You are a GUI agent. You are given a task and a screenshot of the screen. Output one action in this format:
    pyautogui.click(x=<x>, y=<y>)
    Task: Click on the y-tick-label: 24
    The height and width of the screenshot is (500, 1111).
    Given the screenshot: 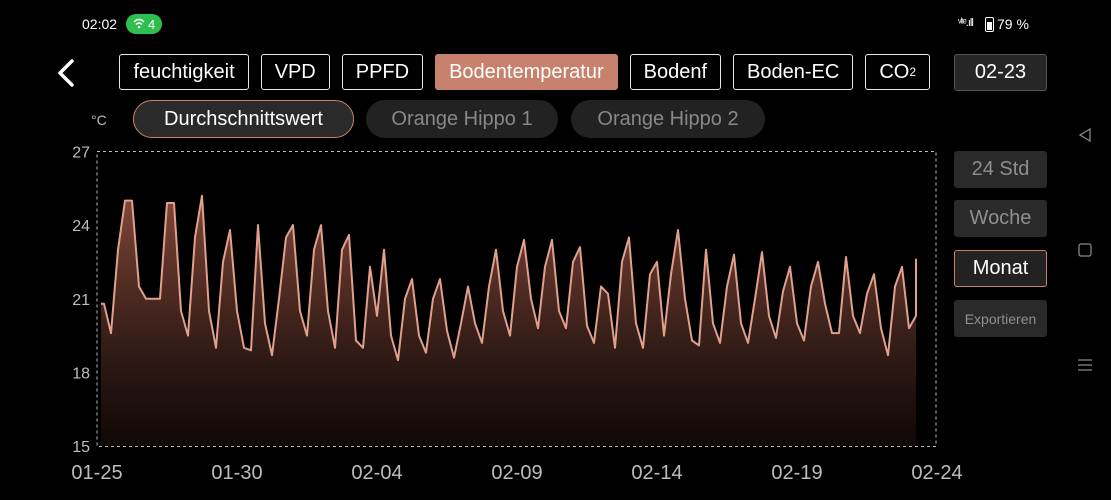 What is the action you would take?
    pyautogui.click(x=81, y=226)
    